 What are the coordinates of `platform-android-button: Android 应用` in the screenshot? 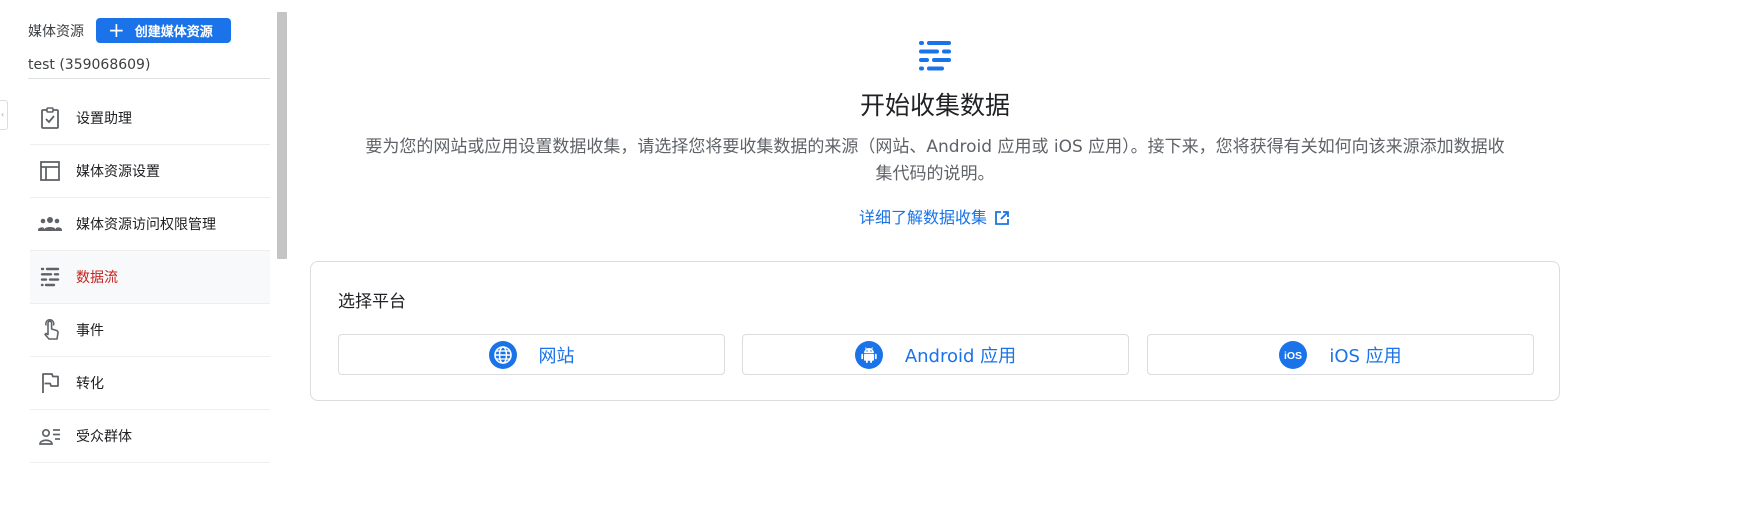 It's located at (935, 354).